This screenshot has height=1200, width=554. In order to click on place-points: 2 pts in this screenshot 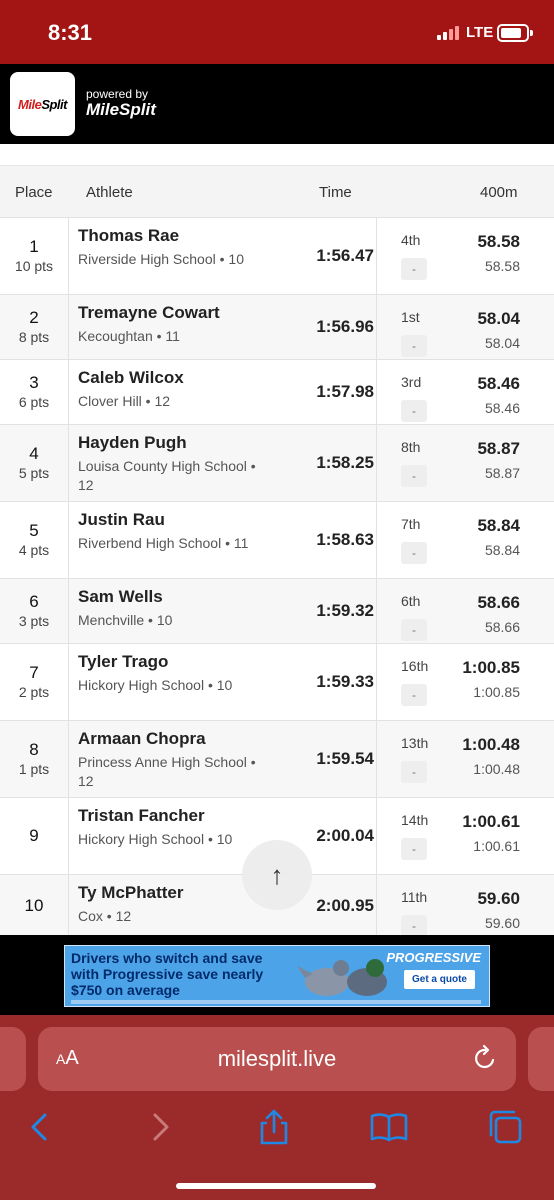, I will do `click(34, 692)`.